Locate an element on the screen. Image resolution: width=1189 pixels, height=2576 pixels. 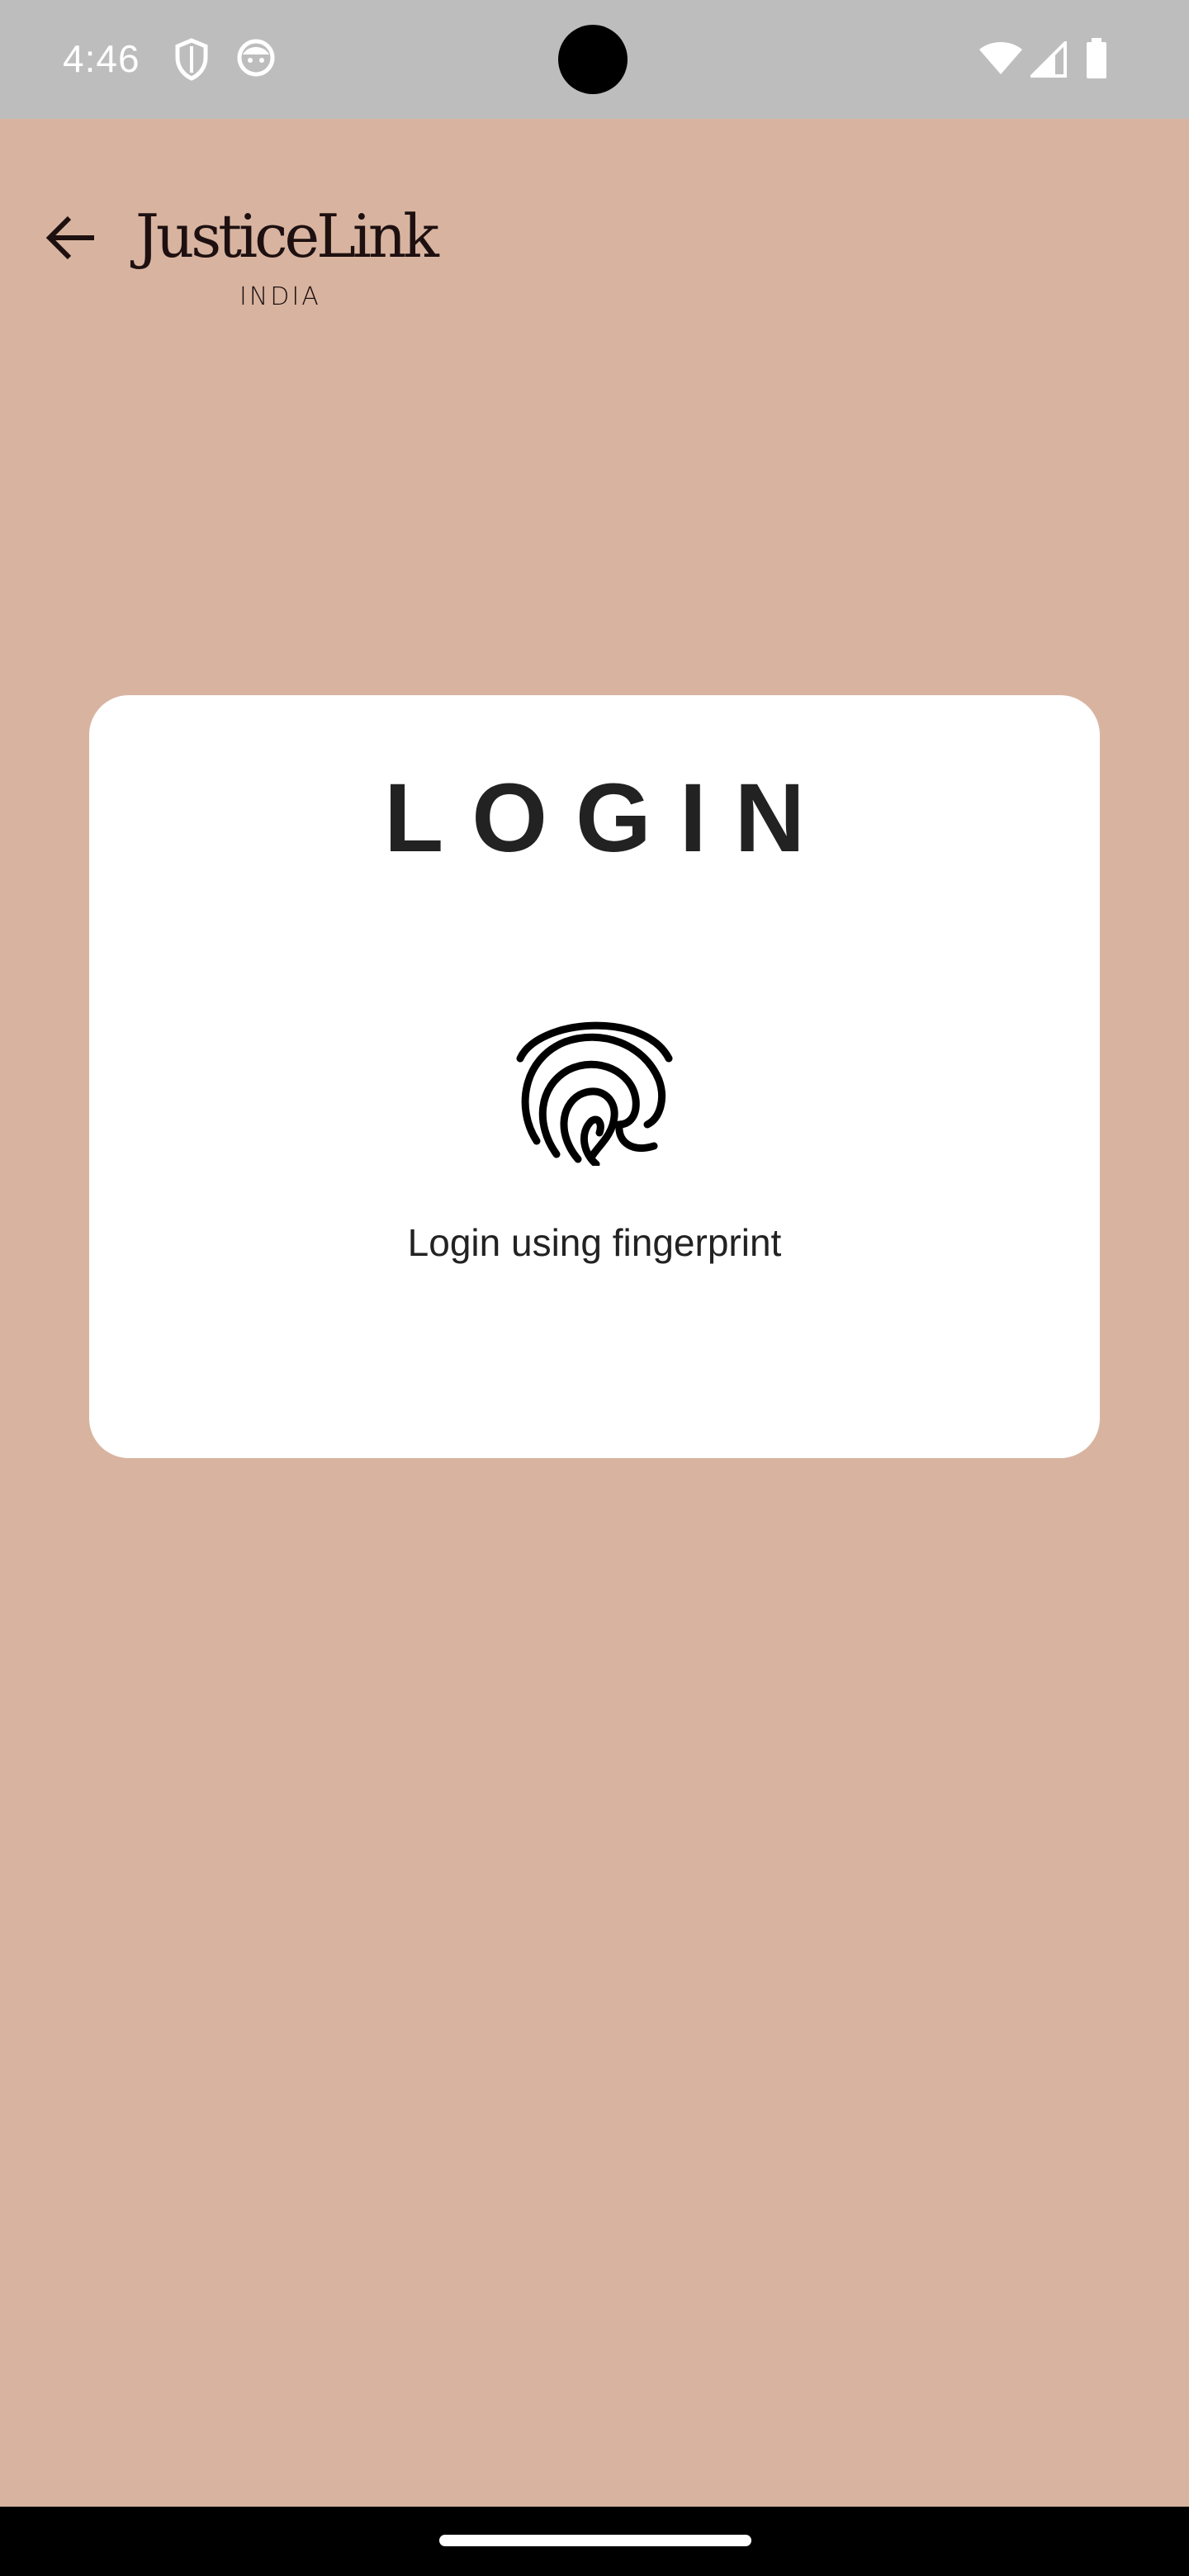
arrow-back-icon is located at coordinates (71, 240).